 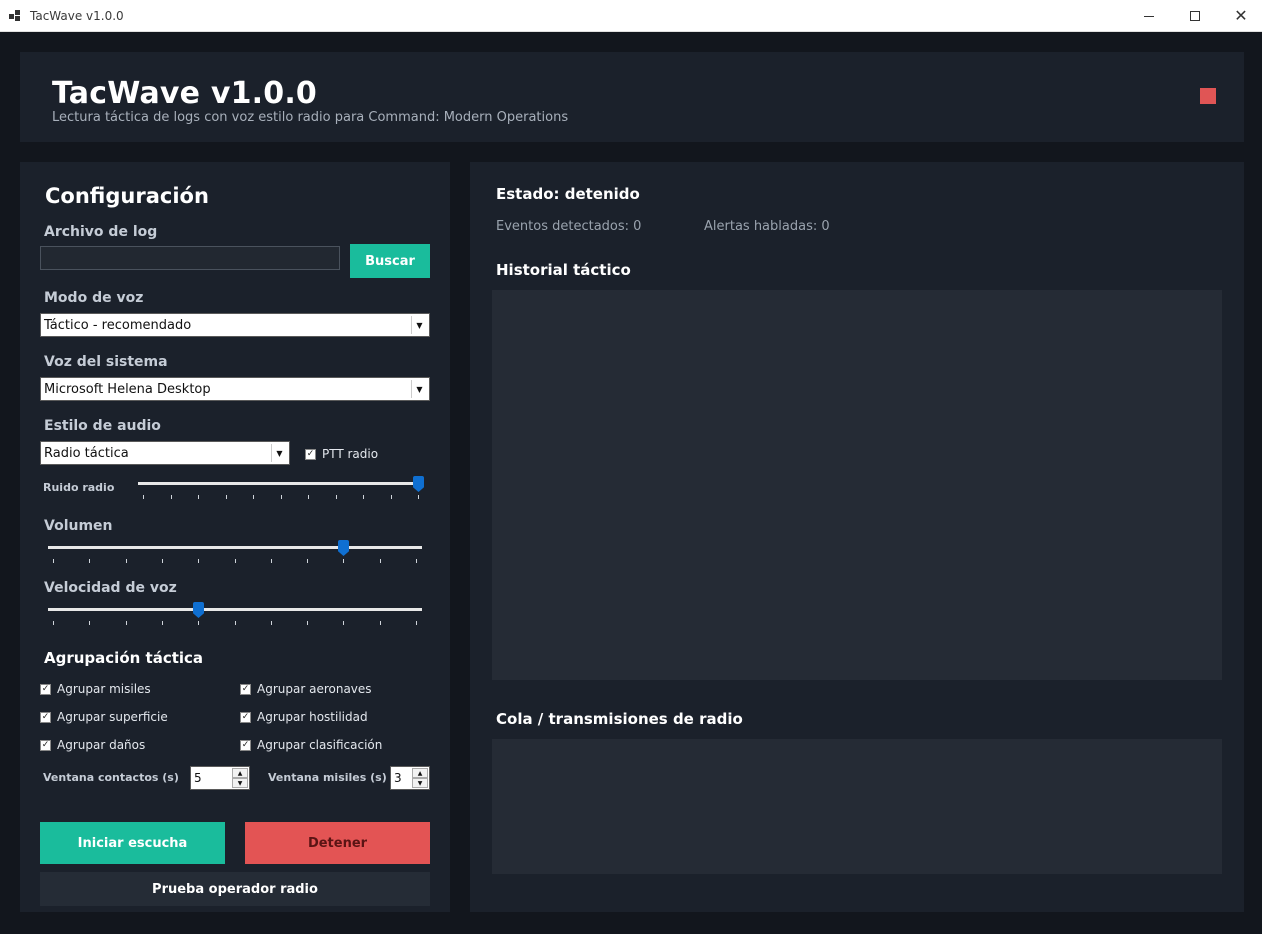 What do you see at coordinates (337, 843) in the screenshot?
I see `stop-button: Detener` at bounding box center [337, 843].